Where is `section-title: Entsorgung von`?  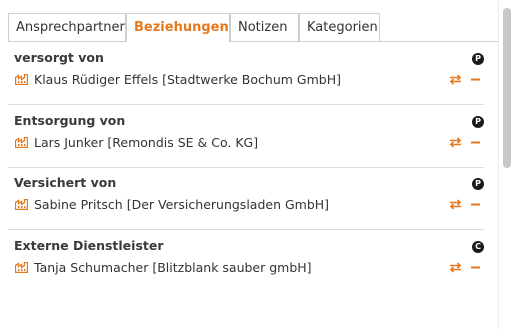
section-title: Entsorgung von is located at coordinates (70, 120).